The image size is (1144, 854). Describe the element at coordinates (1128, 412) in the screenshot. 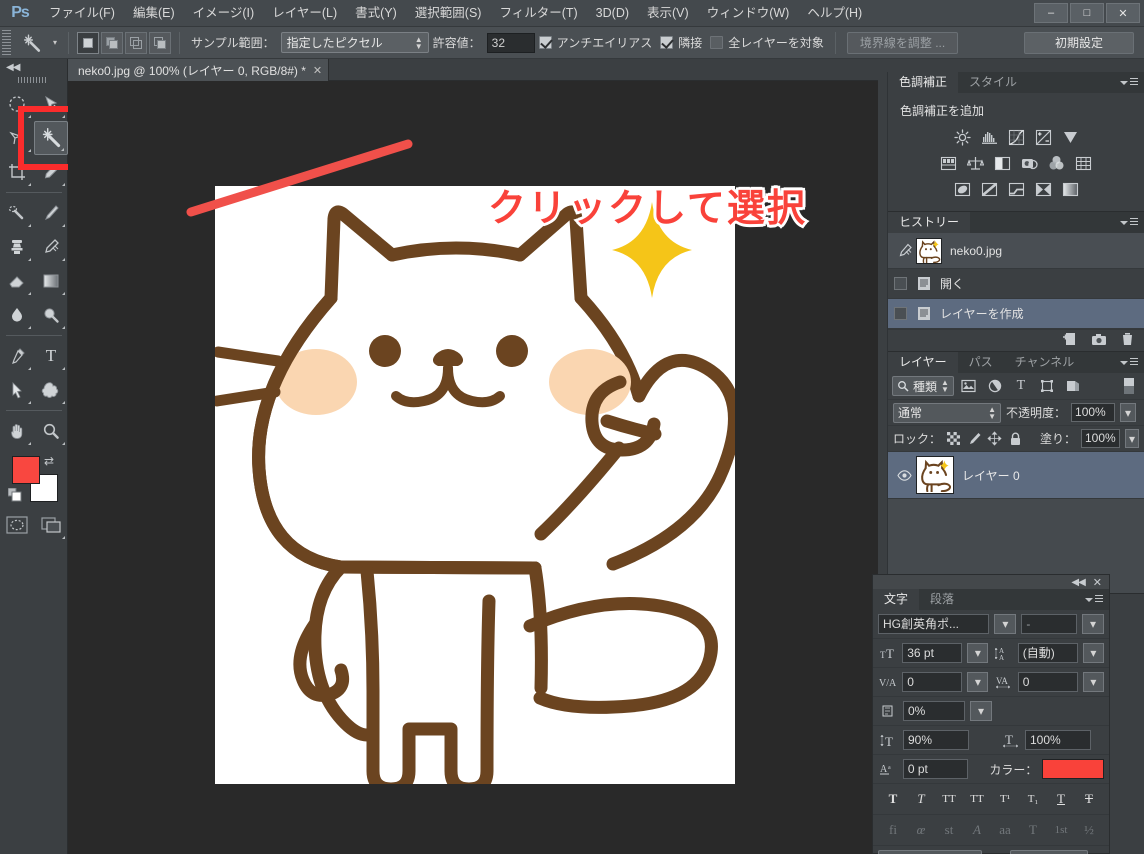

I see `opacity-slider-chevron-icon: ▾` at that location.